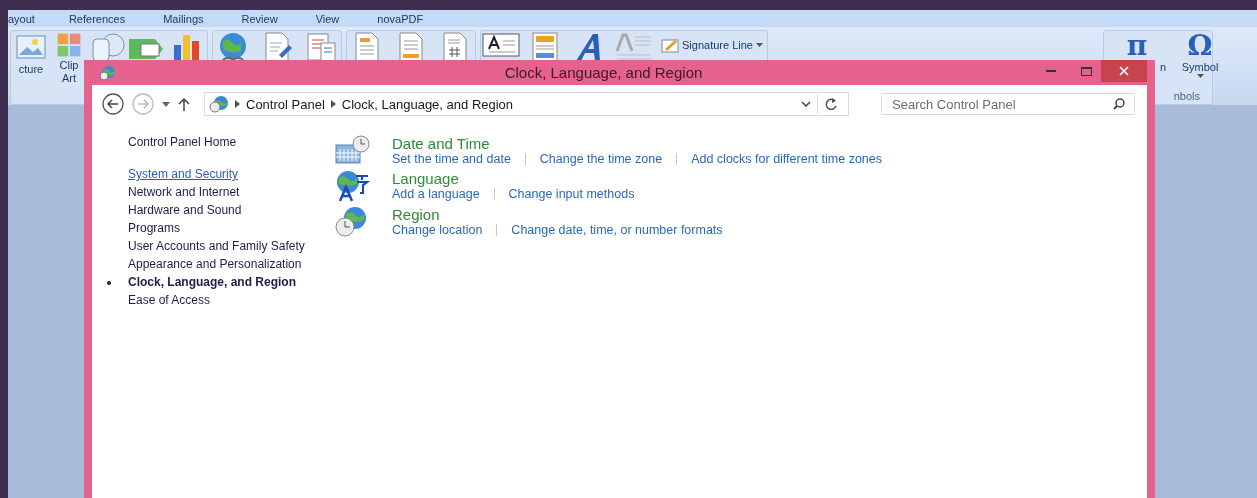  I want to click on search-icon, so click(1119, 104).